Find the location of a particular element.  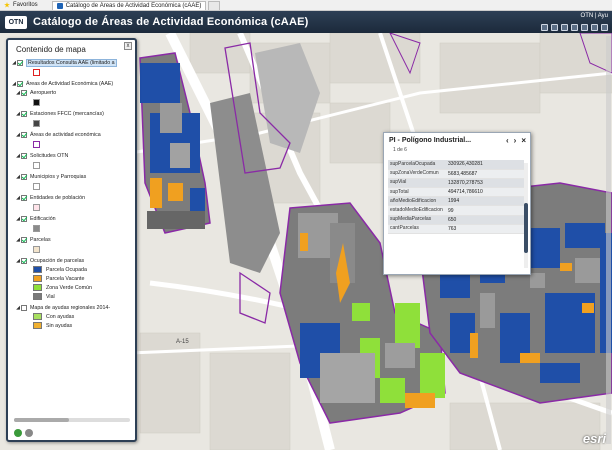

attribute-row: supParcelaOcupada 330926,430281 is located at coordinates (456, 165).